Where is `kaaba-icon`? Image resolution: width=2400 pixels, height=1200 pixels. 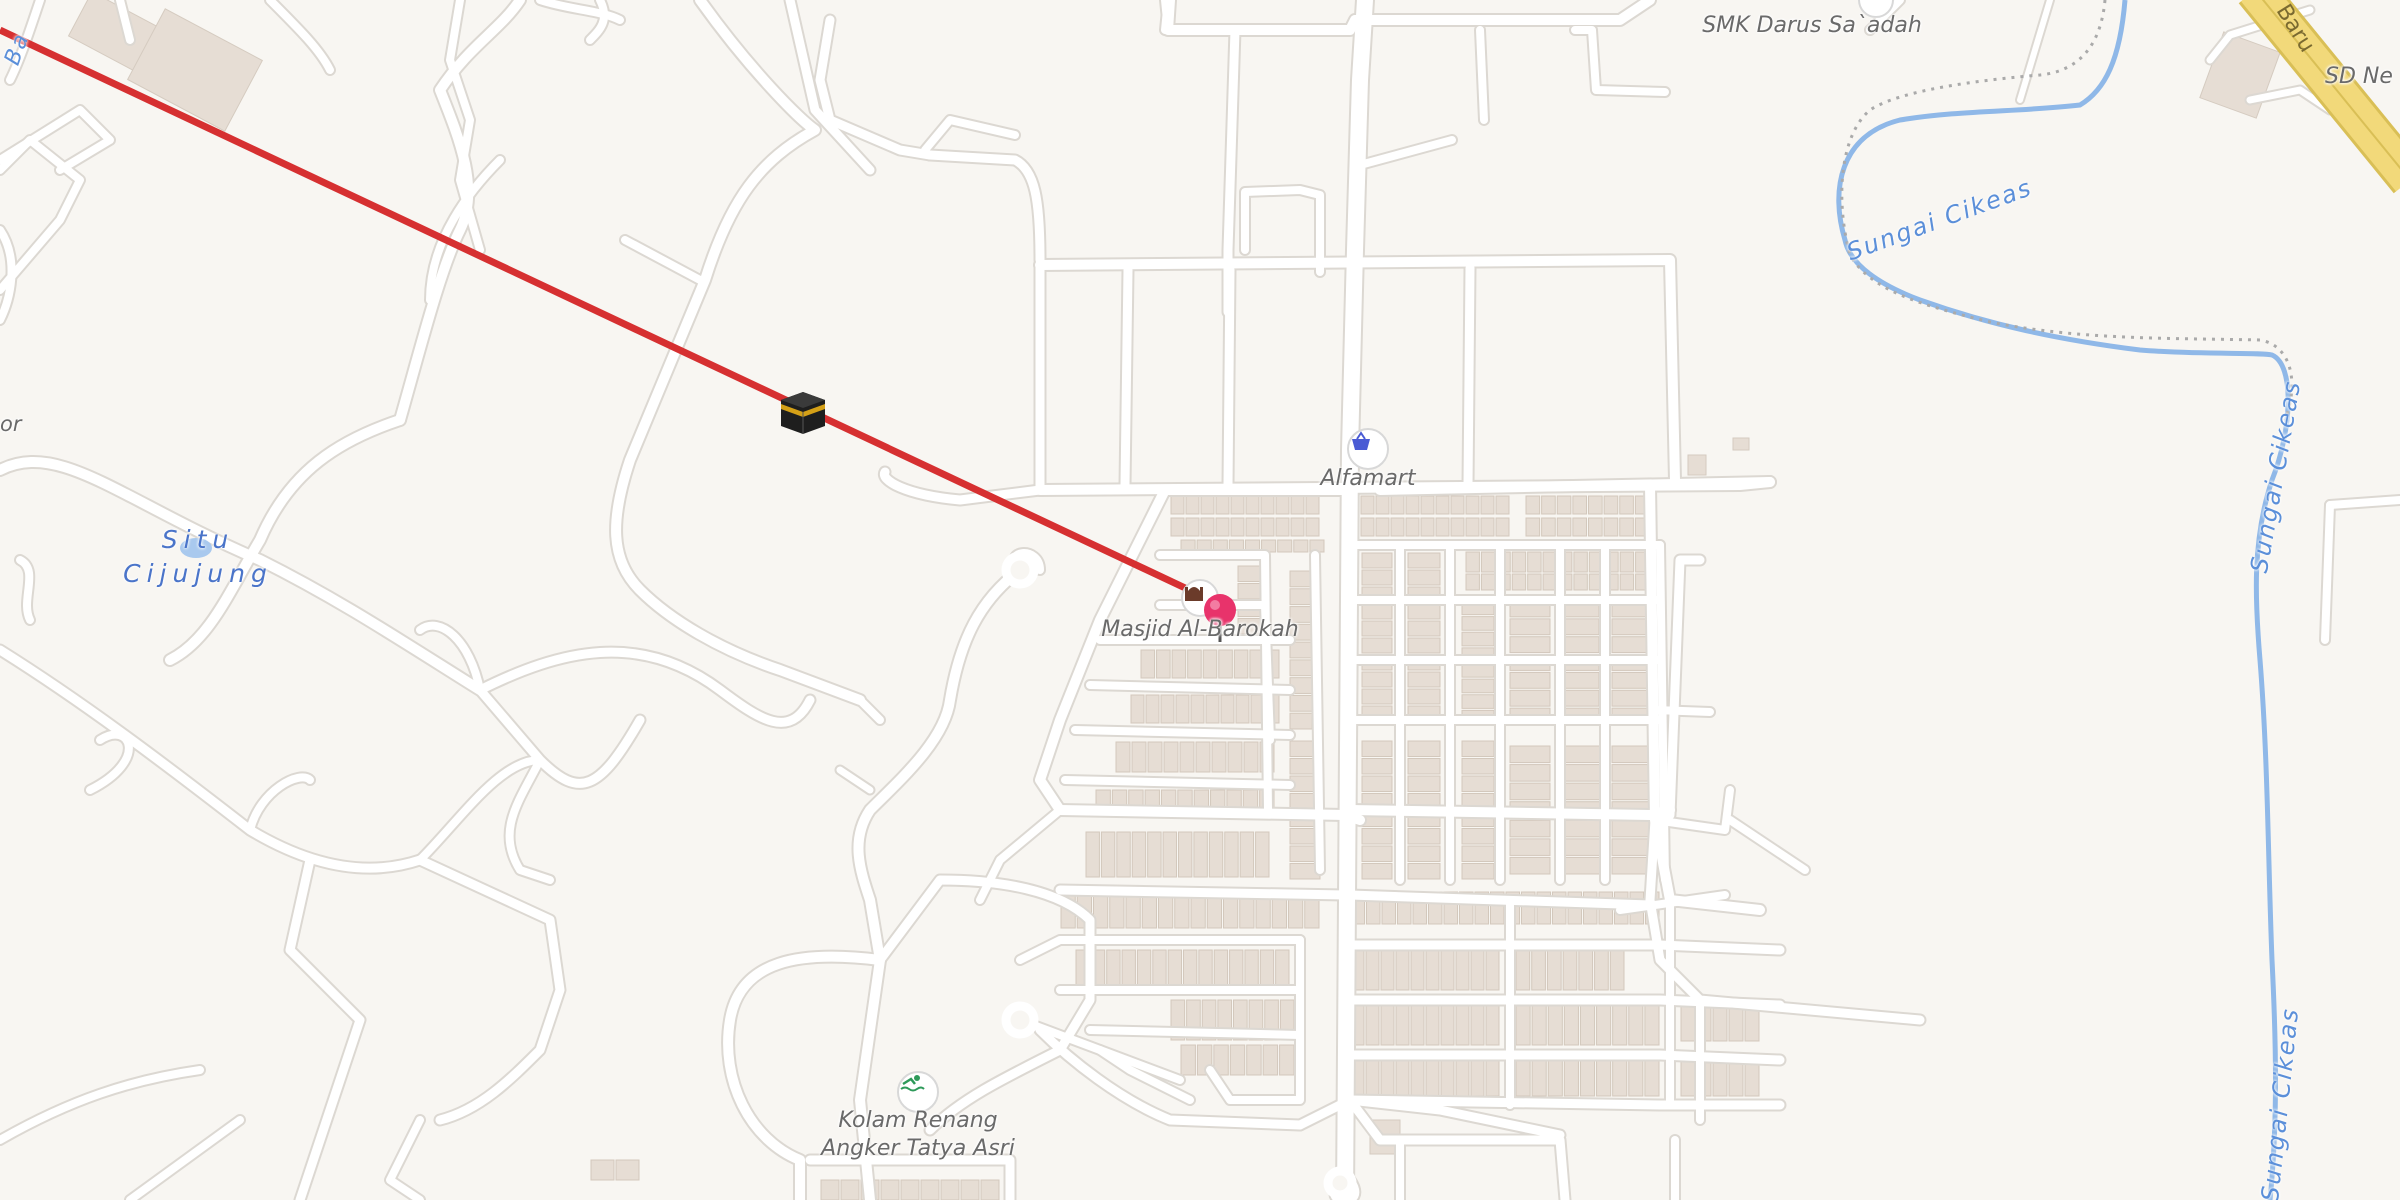
kaaba-icon is located at coordinates (803, 412).